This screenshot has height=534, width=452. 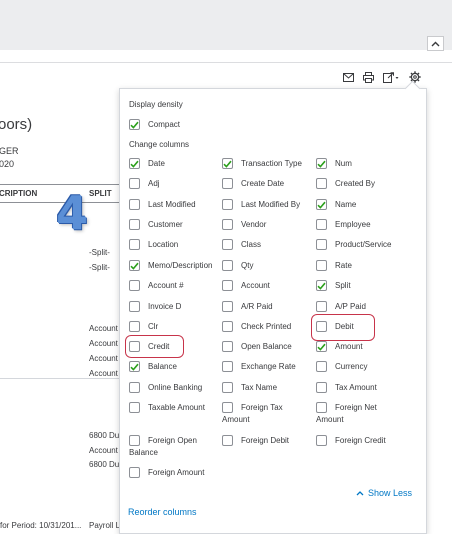 I want to click on export-icon, so click(x=391, y=77).